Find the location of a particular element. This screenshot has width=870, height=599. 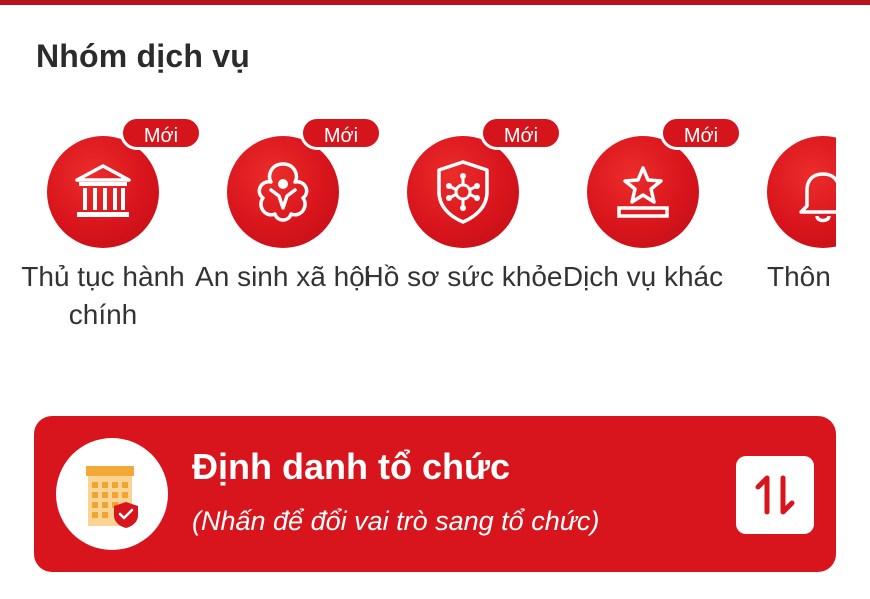

switch-role-button is located at coordinates (775, 495).